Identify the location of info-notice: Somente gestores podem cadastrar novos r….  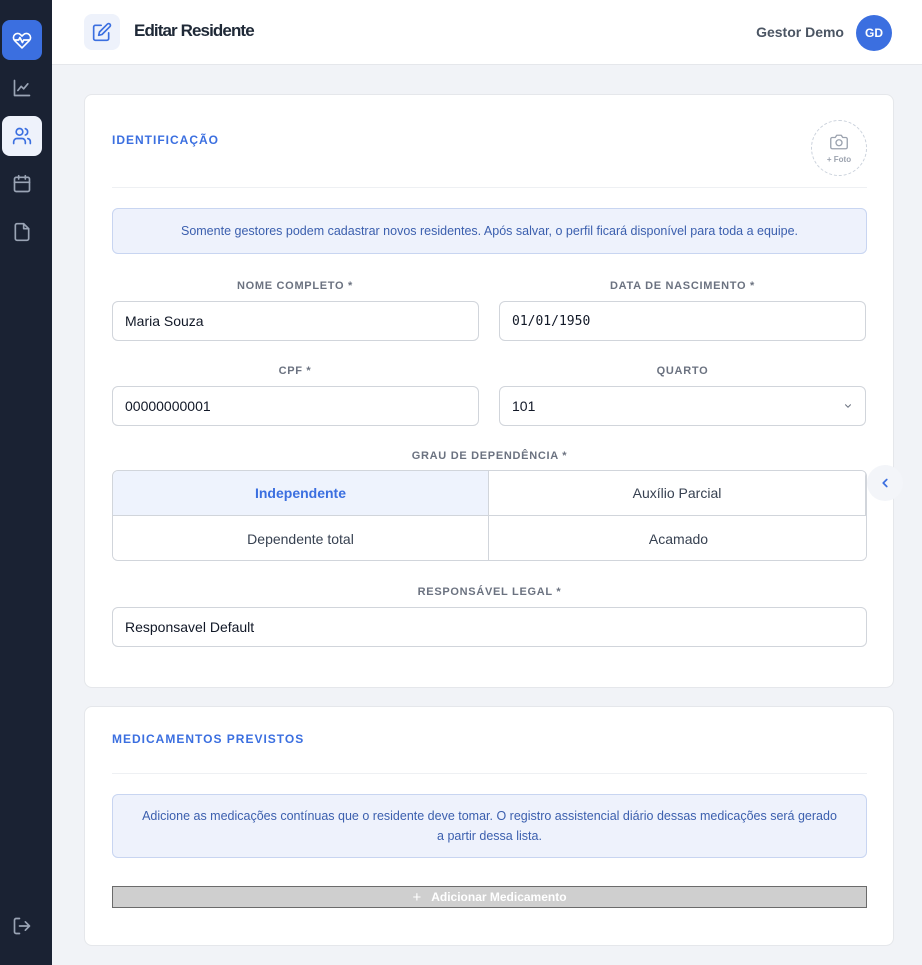
(489, 231).